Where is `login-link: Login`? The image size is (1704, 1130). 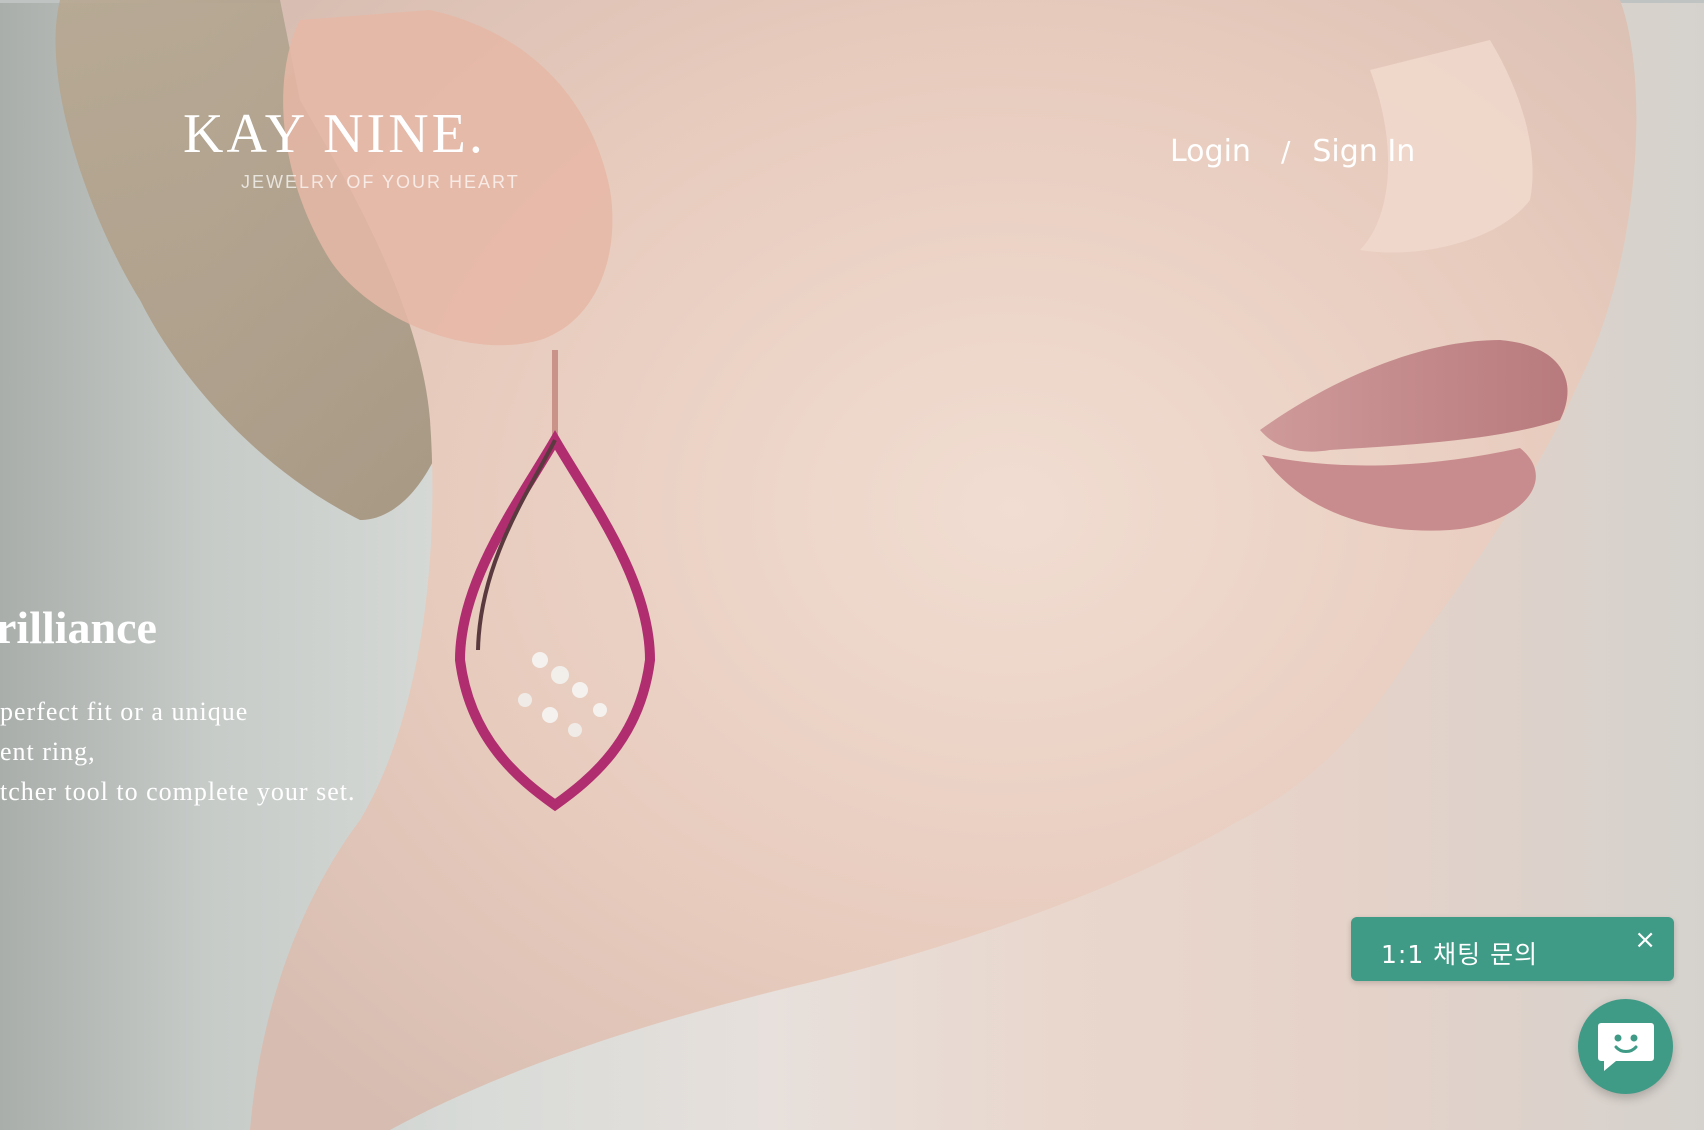
login-link: Login is located at coordinates (1210, 151).